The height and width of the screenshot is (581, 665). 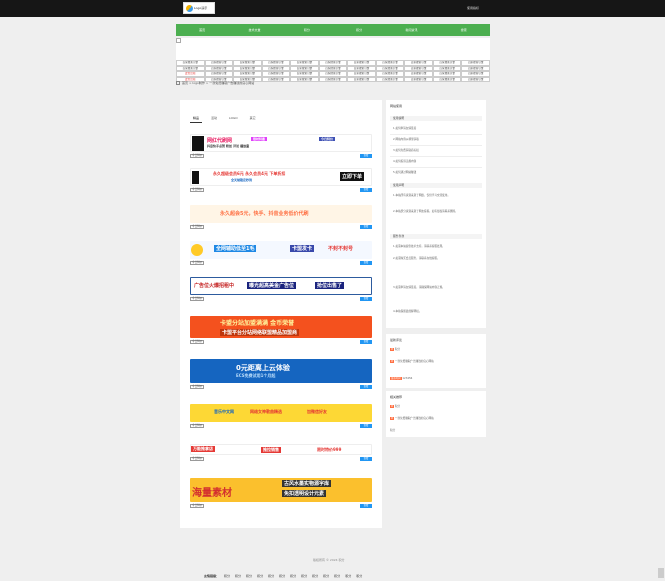 What do you see at coordinates (317, 411) in the screenshot?
I see `banner-cta: 加微信好友` at bounding box center [317, 411].